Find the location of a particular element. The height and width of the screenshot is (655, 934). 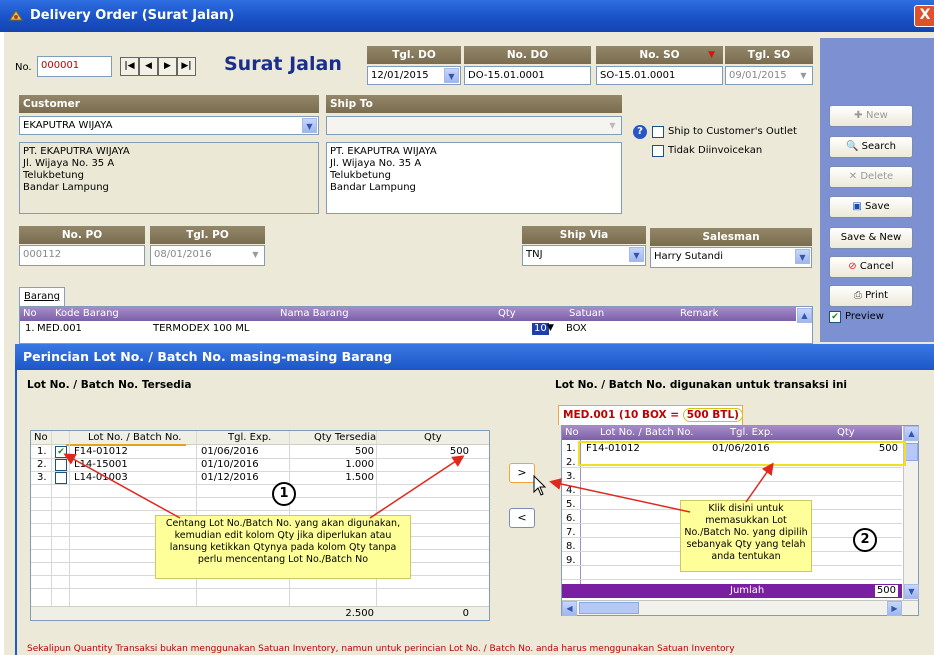

save-new-button: Save & New is located at coordinates (871, 238).